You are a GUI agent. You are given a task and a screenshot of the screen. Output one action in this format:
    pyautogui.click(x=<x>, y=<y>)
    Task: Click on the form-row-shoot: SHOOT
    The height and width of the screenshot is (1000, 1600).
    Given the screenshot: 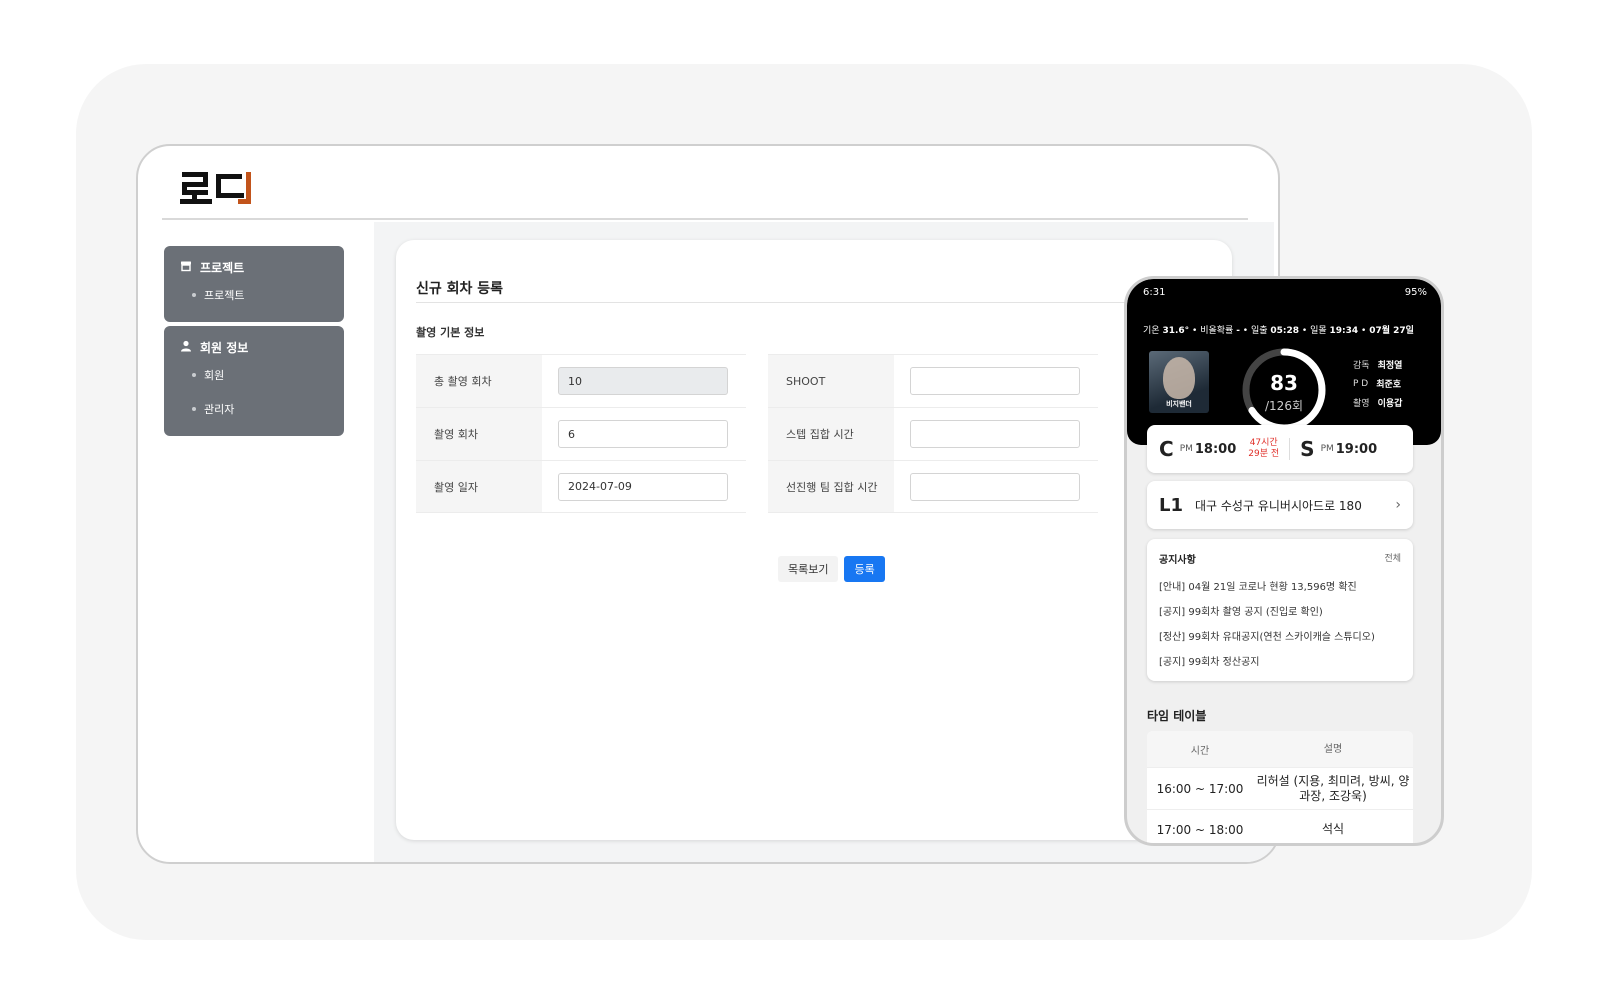 What is the action you would take?
    pyautogui.click(x=933, y=380)
    